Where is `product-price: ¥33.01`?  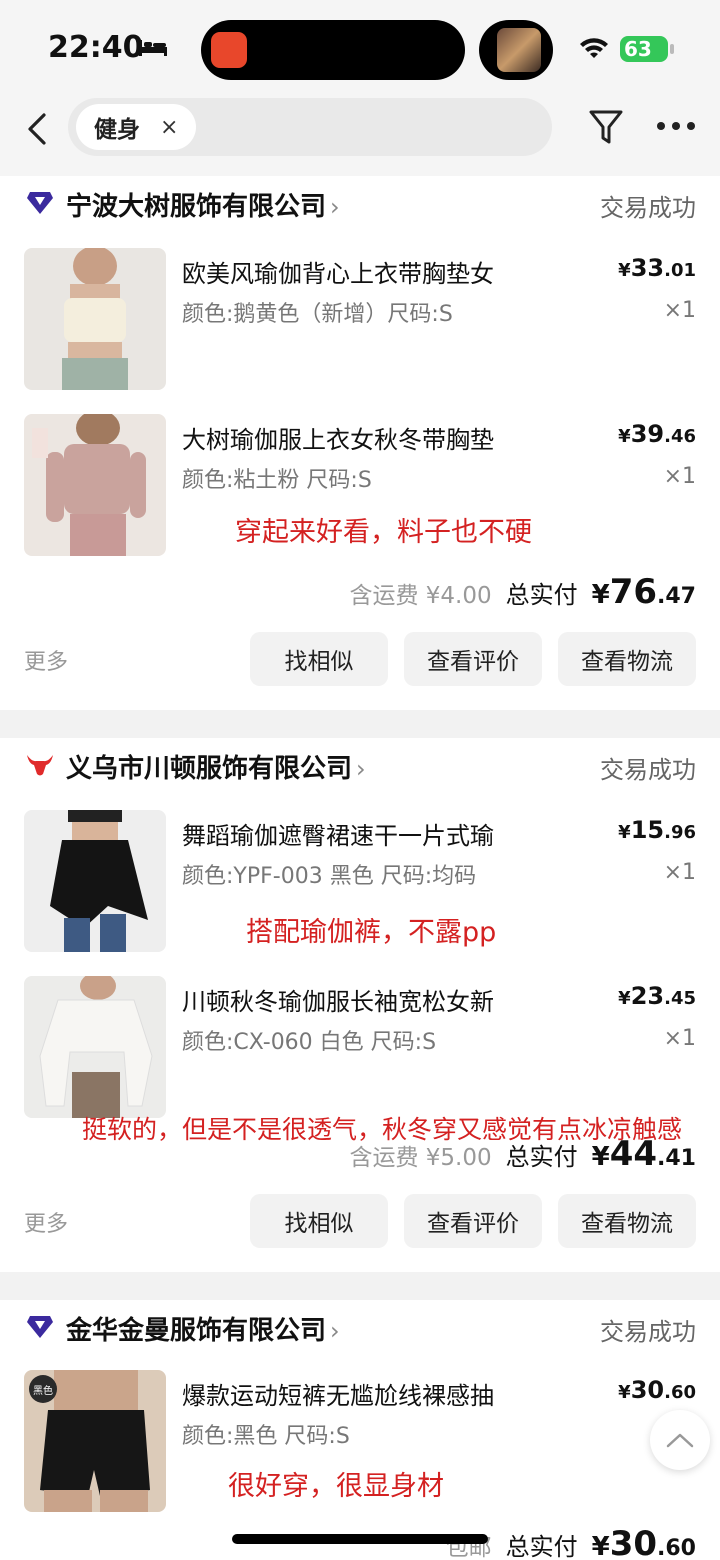
product-price: ¥33.01 is located at coordinates (657, 268).